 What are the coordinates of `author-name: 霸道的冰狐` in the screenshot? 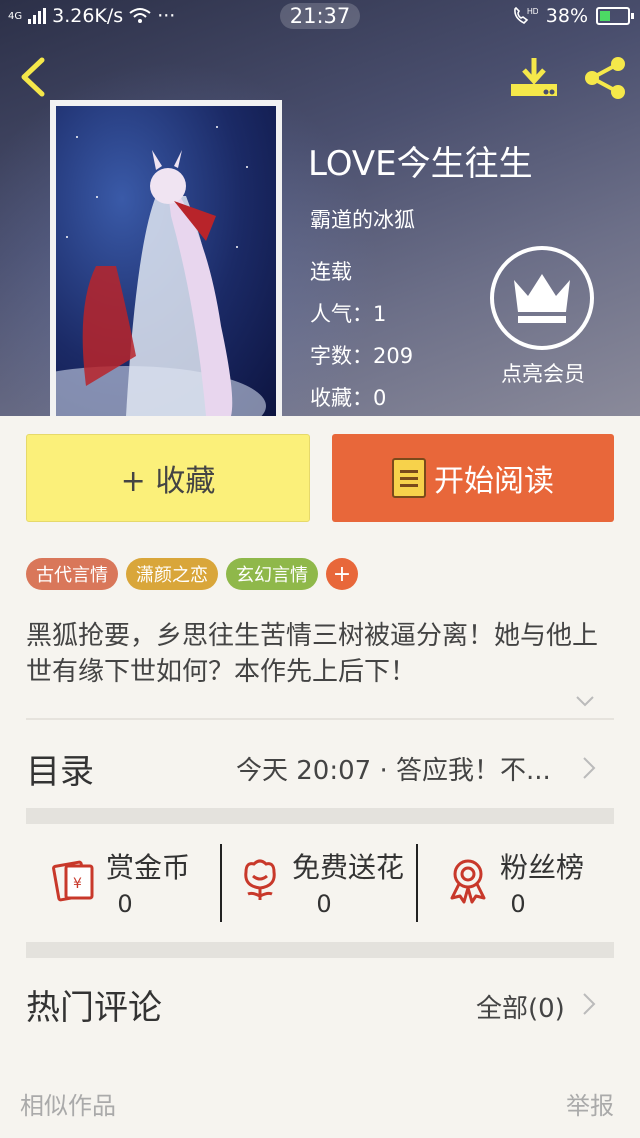 It's located at (362, 219).